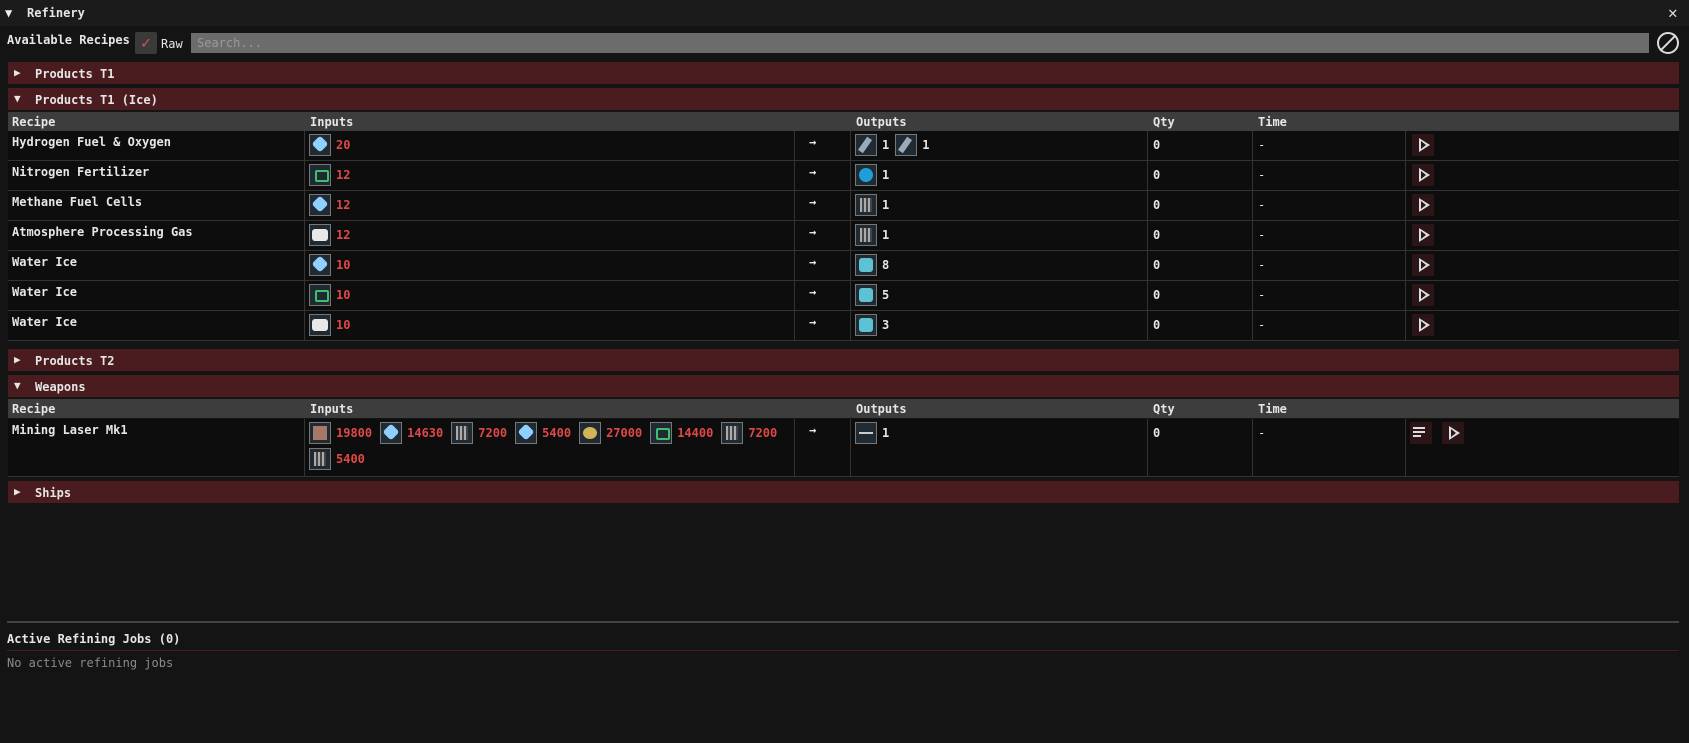 Image resolution: width=1689 pixels, height=743 pixels. What do you see at coordinates (320, 175) in the screenshot?
I see `nitrogen-ice-icon` at bounding box center [320, 175].